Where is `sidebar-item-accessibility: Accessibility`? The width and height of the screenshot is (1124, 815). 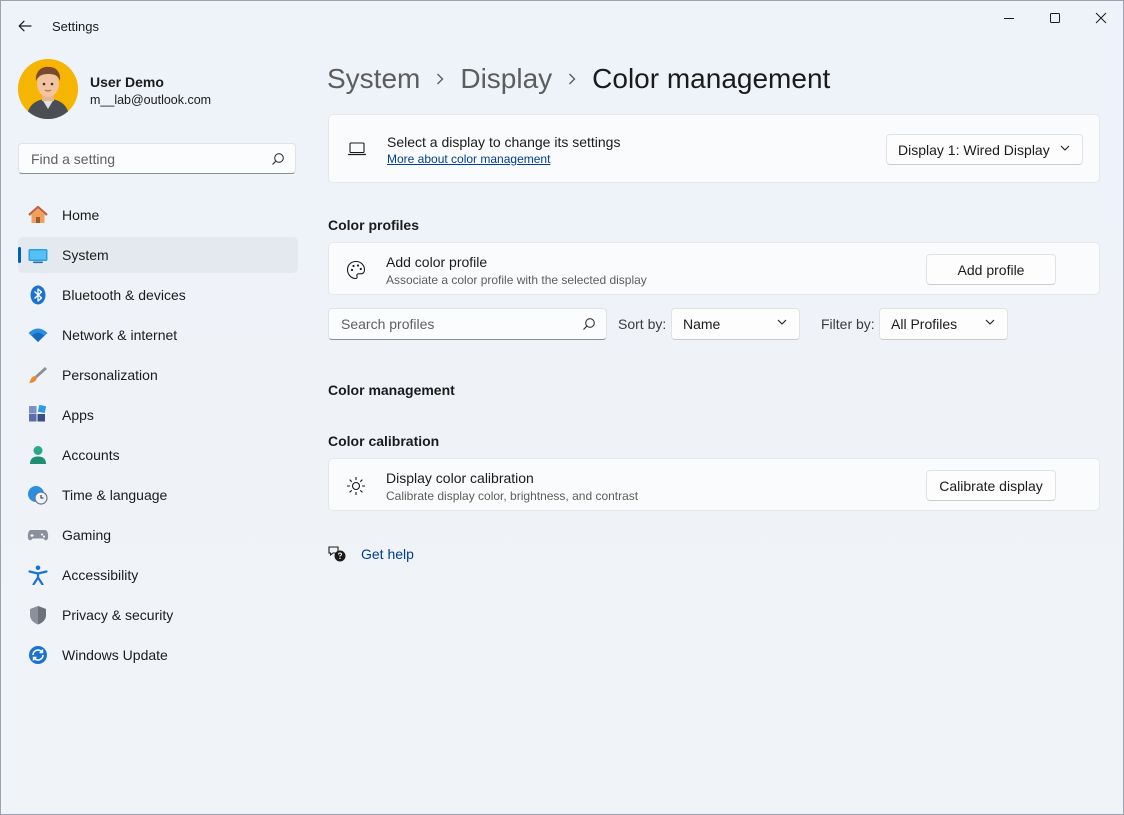
sidebar-item-accessibility: Accessibility is located at coordinates (158, 575).